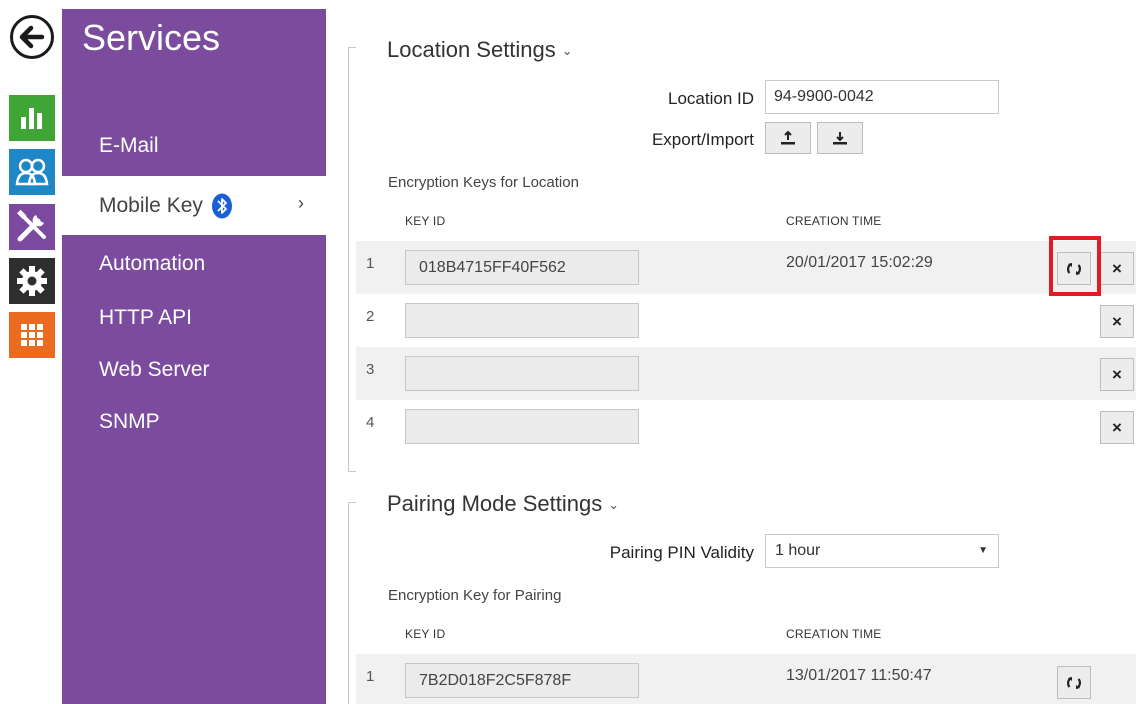 Image resolution: width=1136 pixels, height=704 pixels. I want to click on directory-nav-button, so click(32, 172).